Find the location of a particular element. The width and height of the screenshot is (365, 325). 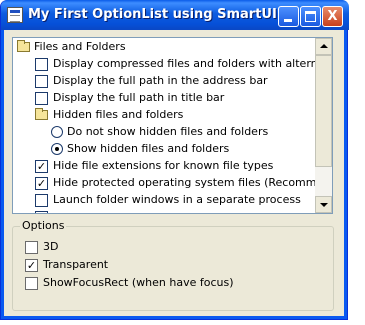

options-legend: Options is located at coordinates (43, 225).